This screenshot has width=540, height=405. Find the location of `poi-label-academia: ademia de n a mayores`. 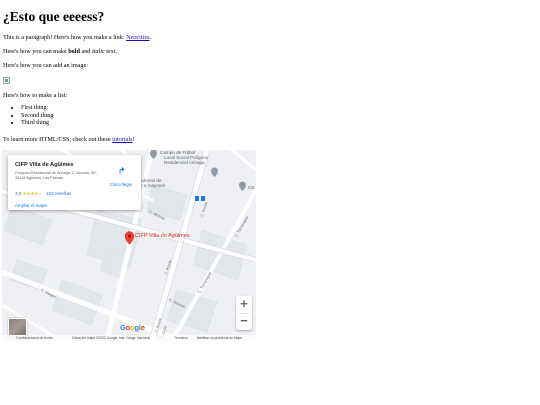

poi-label-academia: ademia de n a mayores is located at coordinates (152, 183).